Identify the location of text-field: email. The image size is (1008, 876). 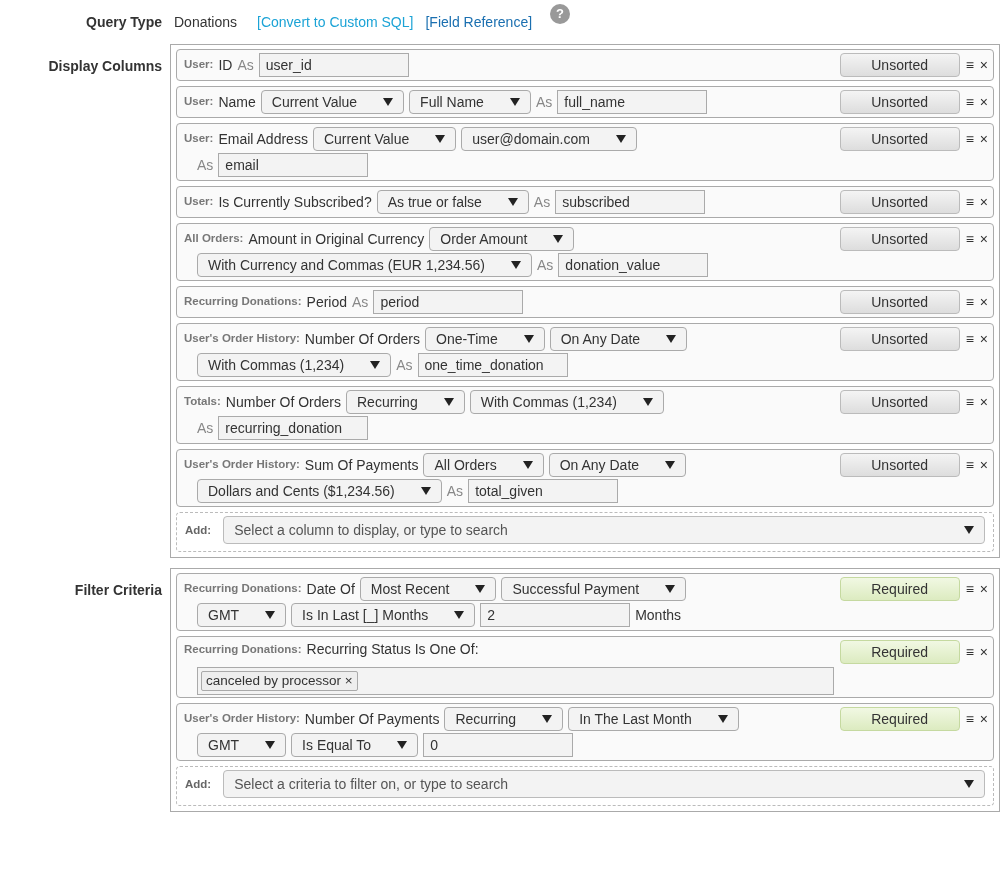
(293, 165).